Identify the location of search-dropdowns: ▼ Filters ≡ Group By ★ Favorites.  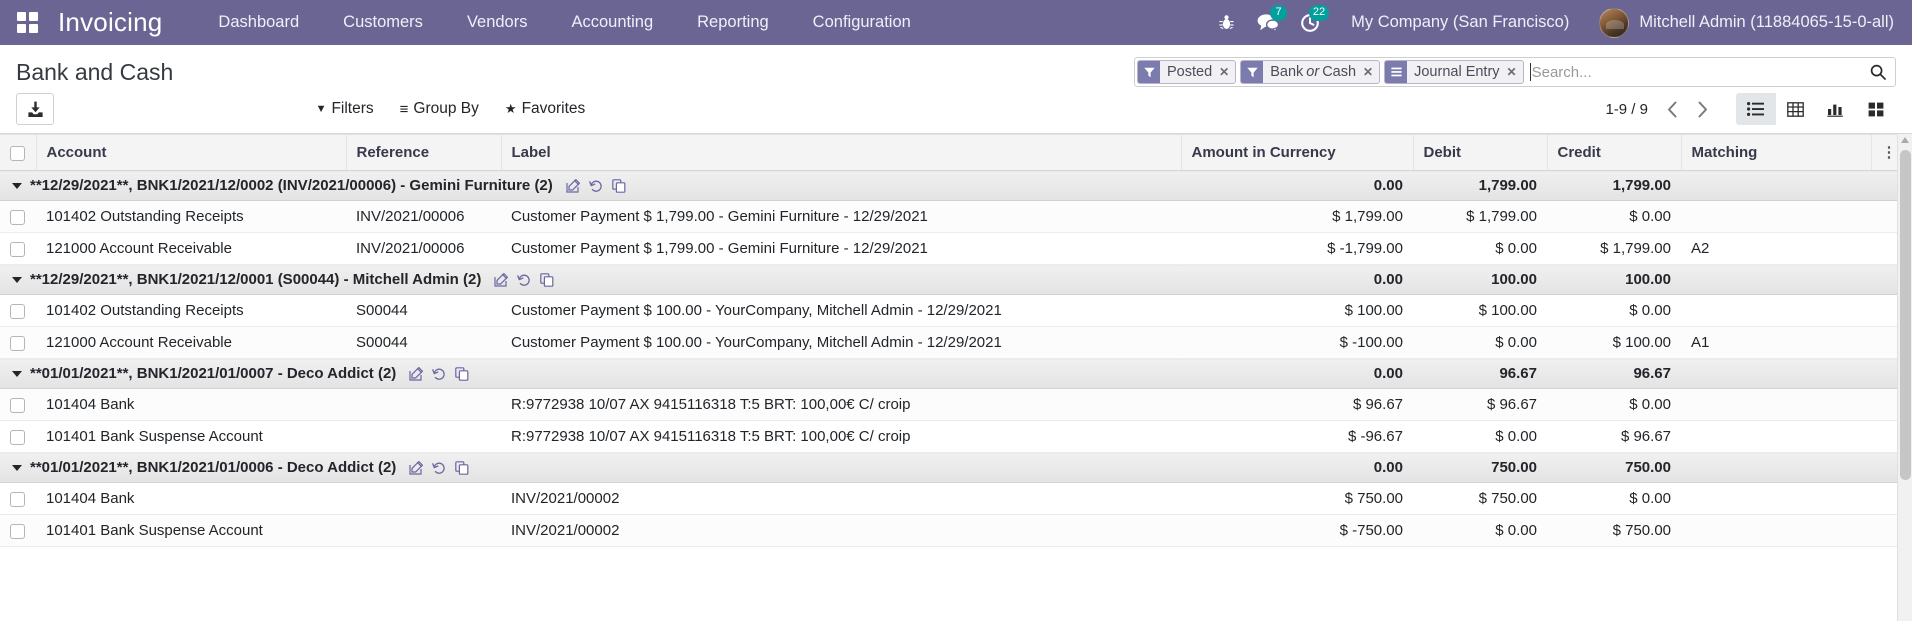
(451, 109).